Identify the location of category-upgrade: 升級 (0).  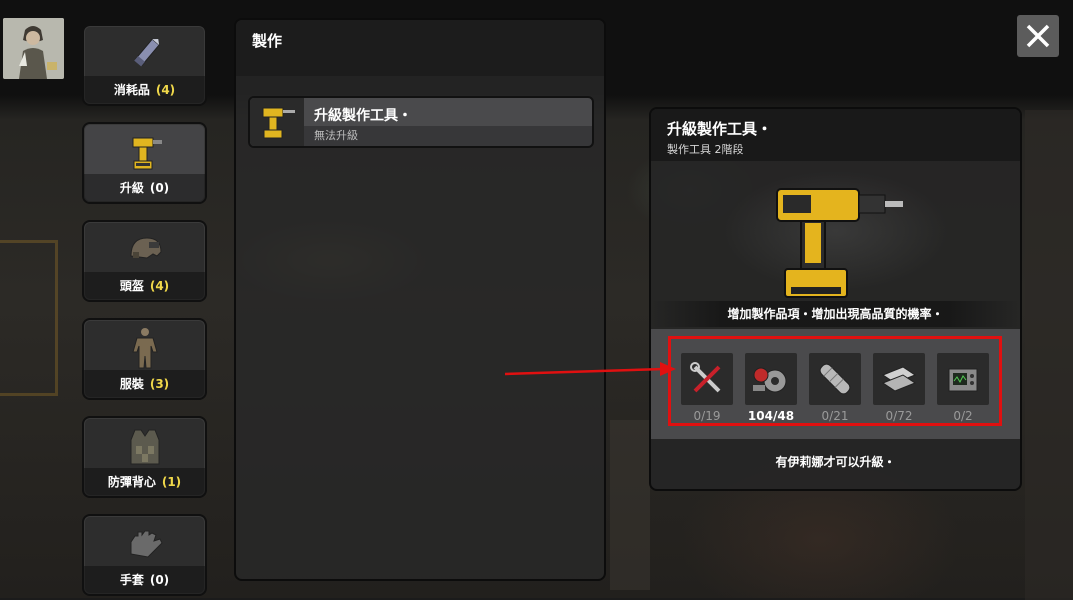
(144, 163).